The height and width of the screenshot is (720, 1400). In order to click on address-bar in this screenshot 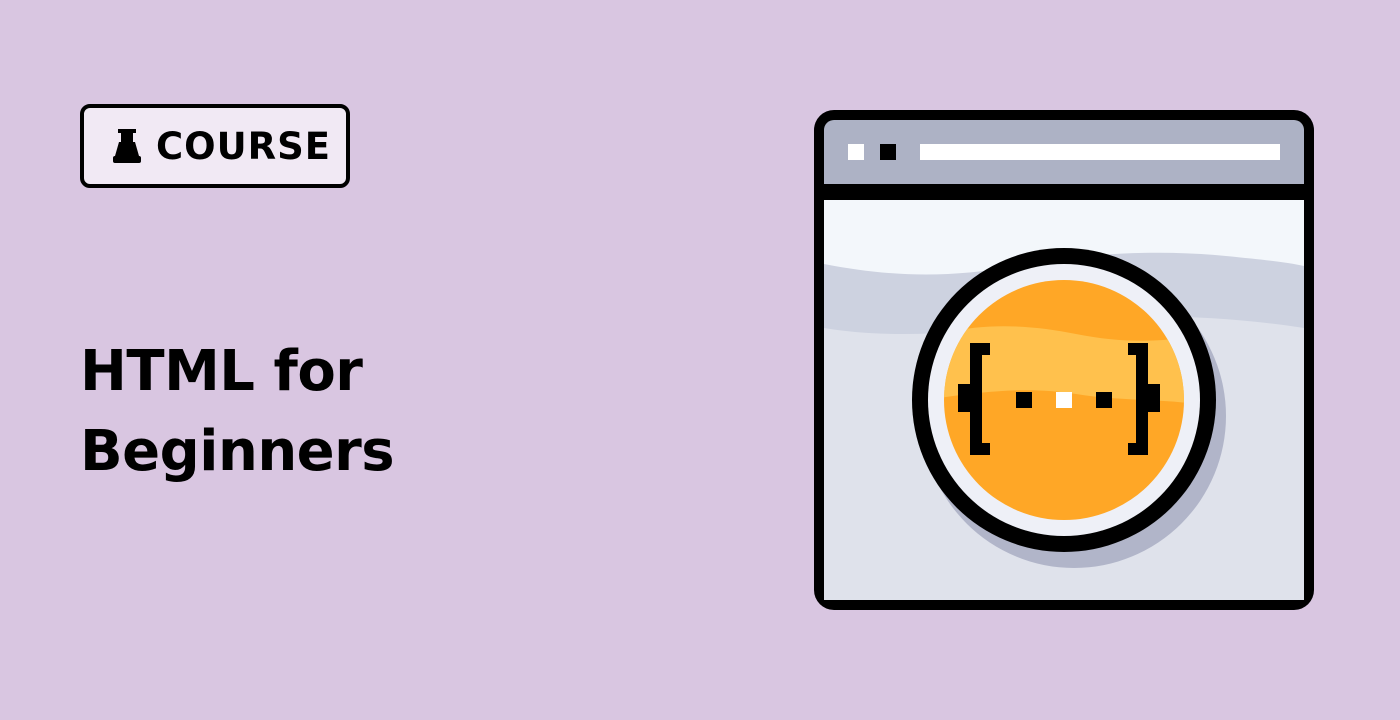, I will do `click(1100, 152)`.